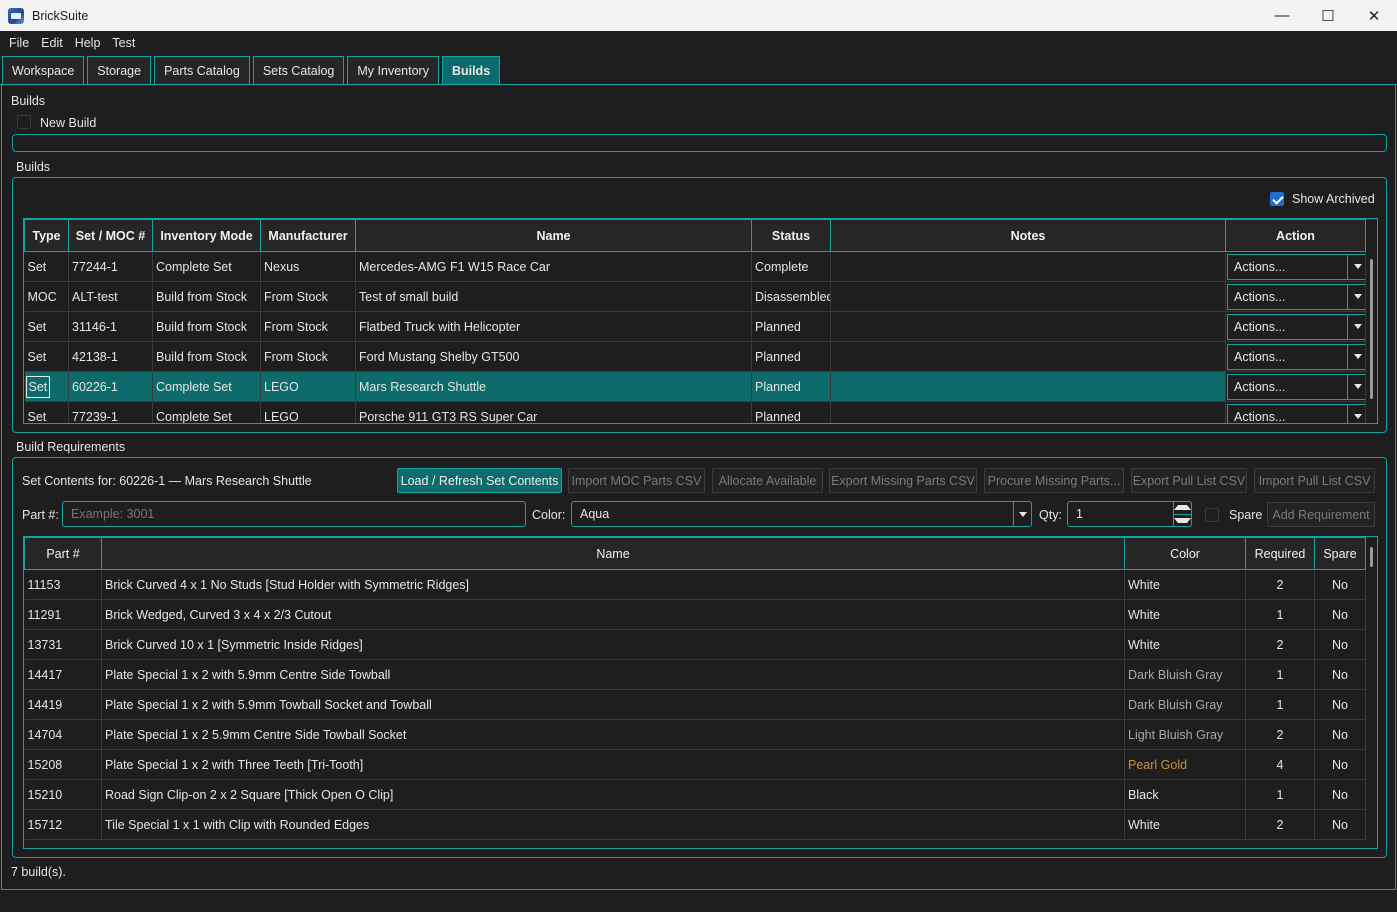  What do you see at coordinates (294, 514) in the screenshot?
I see `part-number-input: Example: 3001` at bounding box center [294, 514].